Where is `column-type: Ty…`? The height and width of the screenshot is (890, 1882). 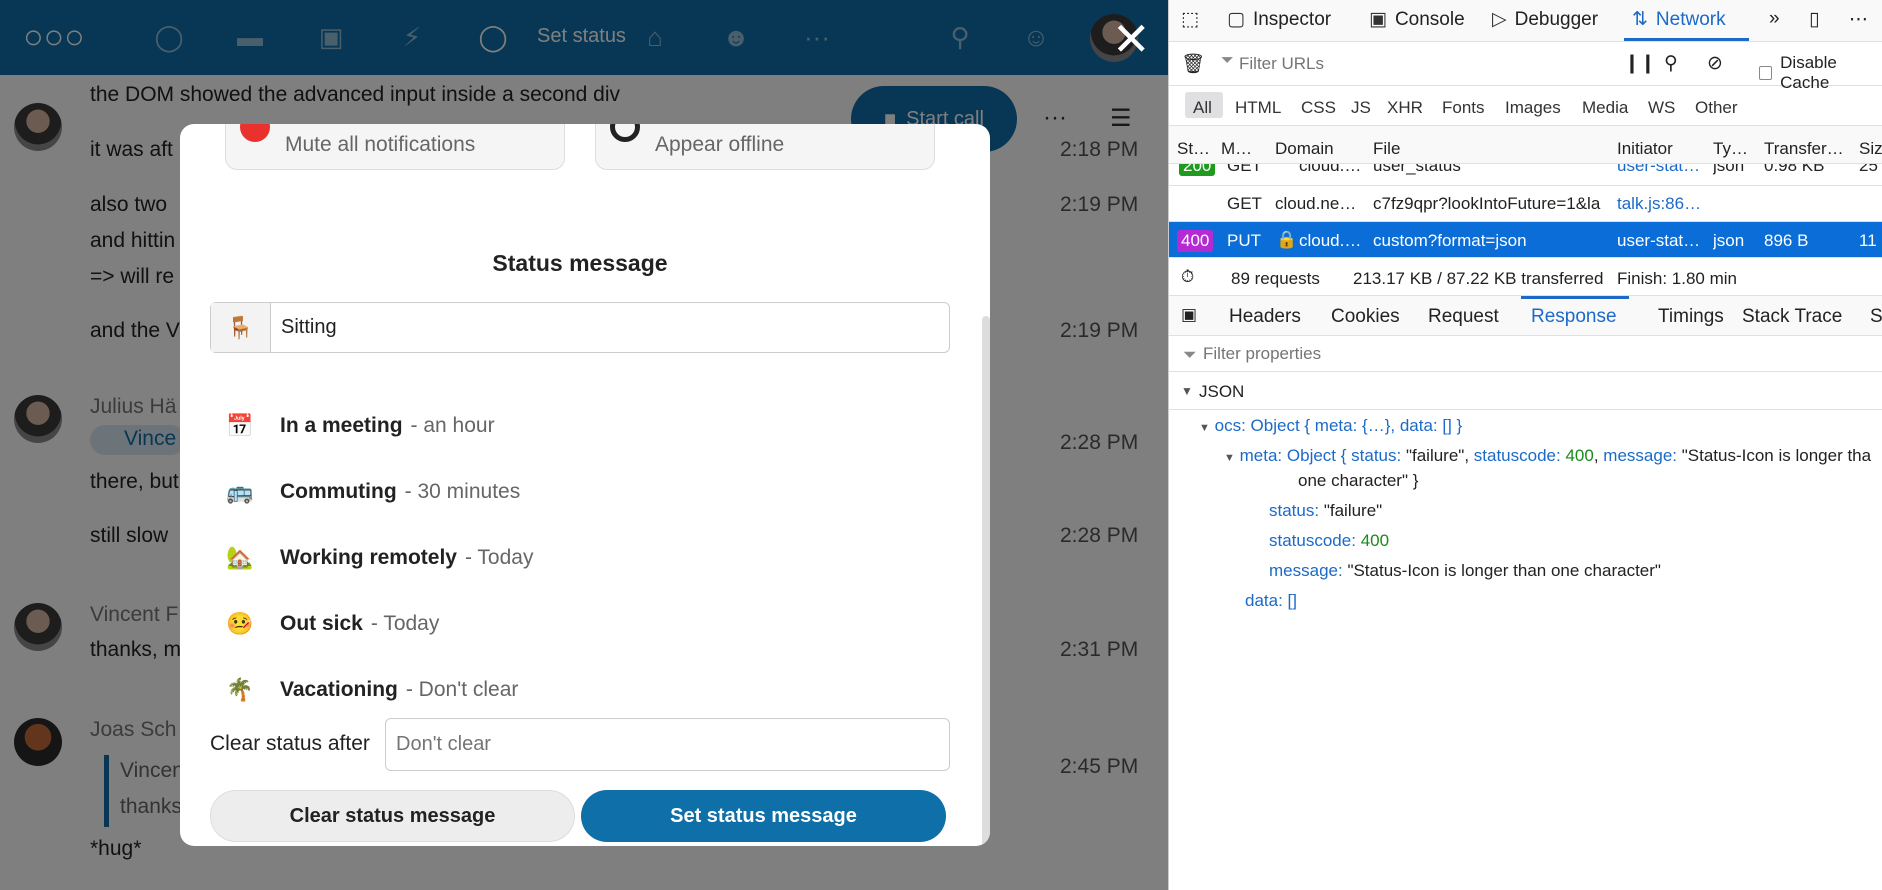
column-type: Ty… is located at coordinates (1730, 149).